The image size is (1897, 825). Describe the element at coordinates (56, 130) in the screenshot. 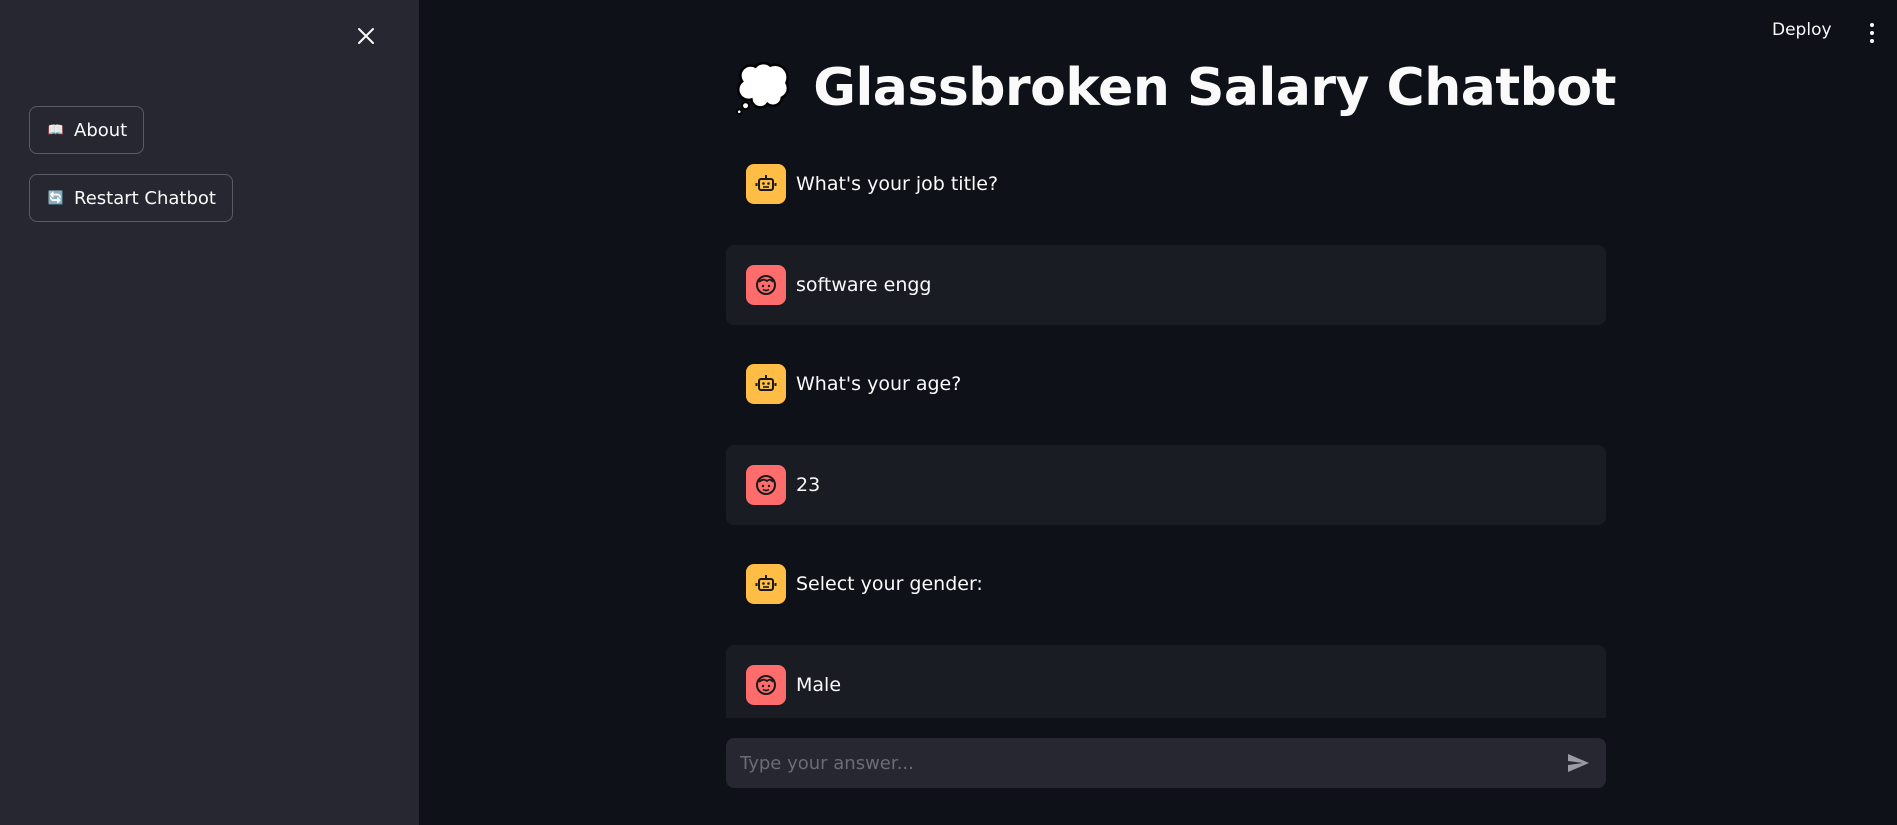

I see `book-icon: 📖` at that location.